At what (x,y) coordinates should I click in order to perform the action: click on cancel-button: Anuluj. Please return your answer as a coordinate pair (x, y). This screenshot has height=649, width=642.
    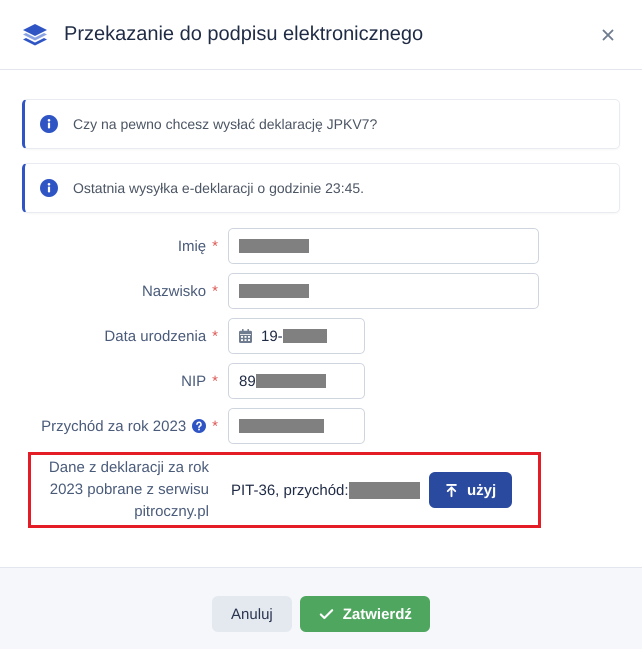
    Looking at the image, I should click on (252, 614).